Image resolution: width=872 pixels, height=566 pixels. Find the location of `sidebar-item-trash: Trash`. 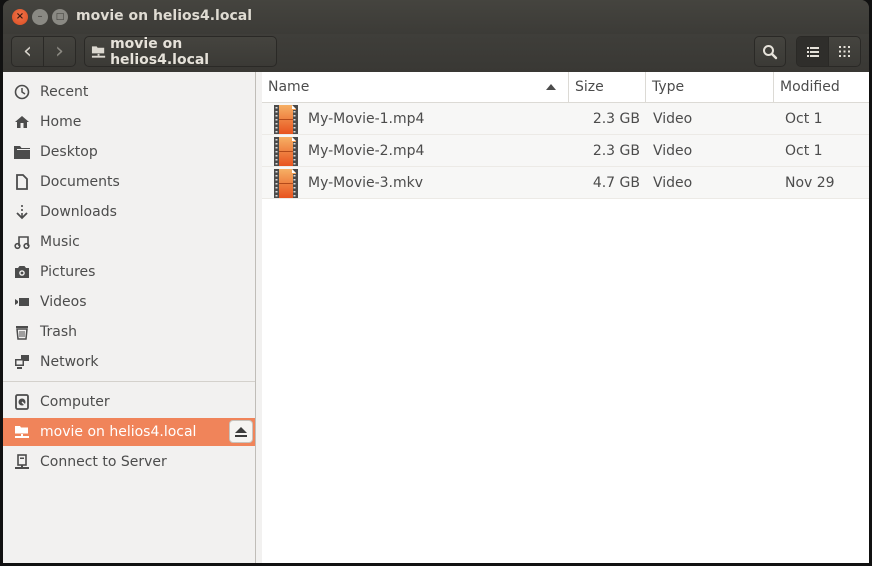

sidebar-item-trash: Trash is located at coordinates (129, 332).